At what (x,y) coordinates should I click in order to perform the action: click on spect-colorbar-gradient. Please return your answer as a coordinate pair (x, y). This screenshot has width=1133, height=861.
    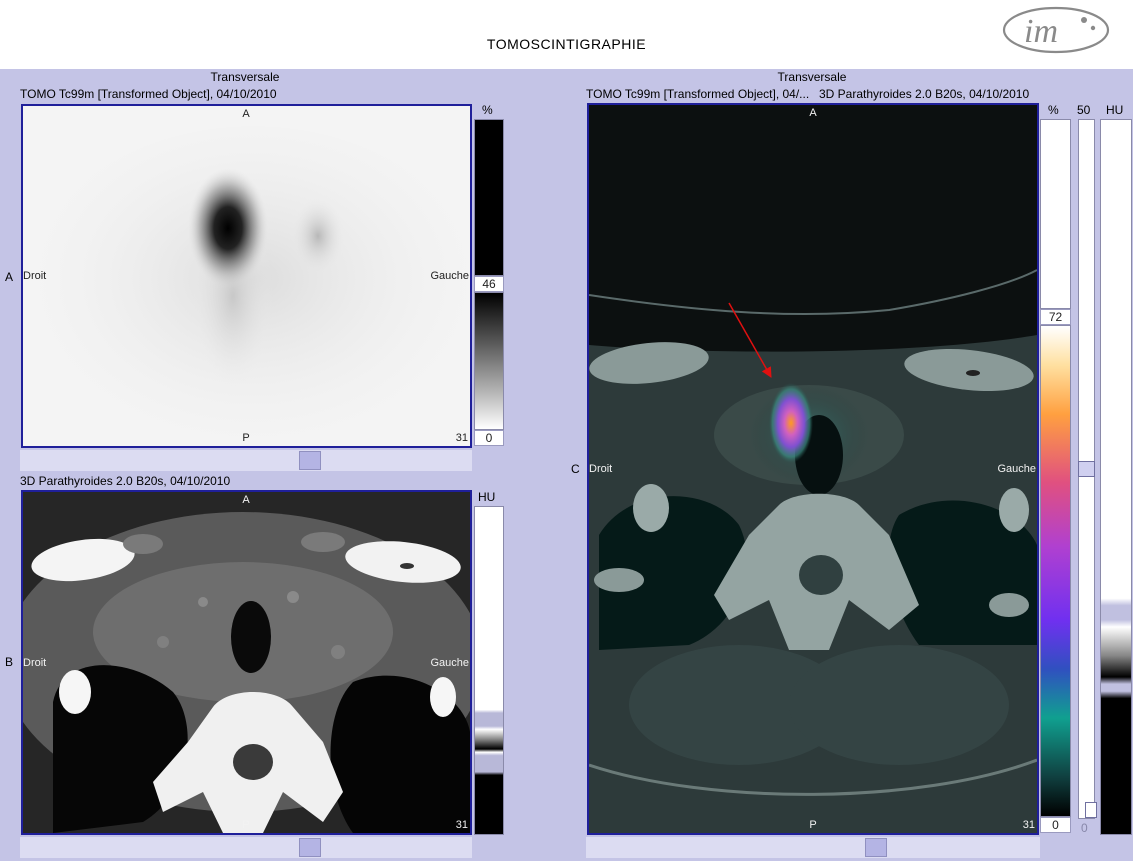
    Looking at the image, I should click on (489, 361).